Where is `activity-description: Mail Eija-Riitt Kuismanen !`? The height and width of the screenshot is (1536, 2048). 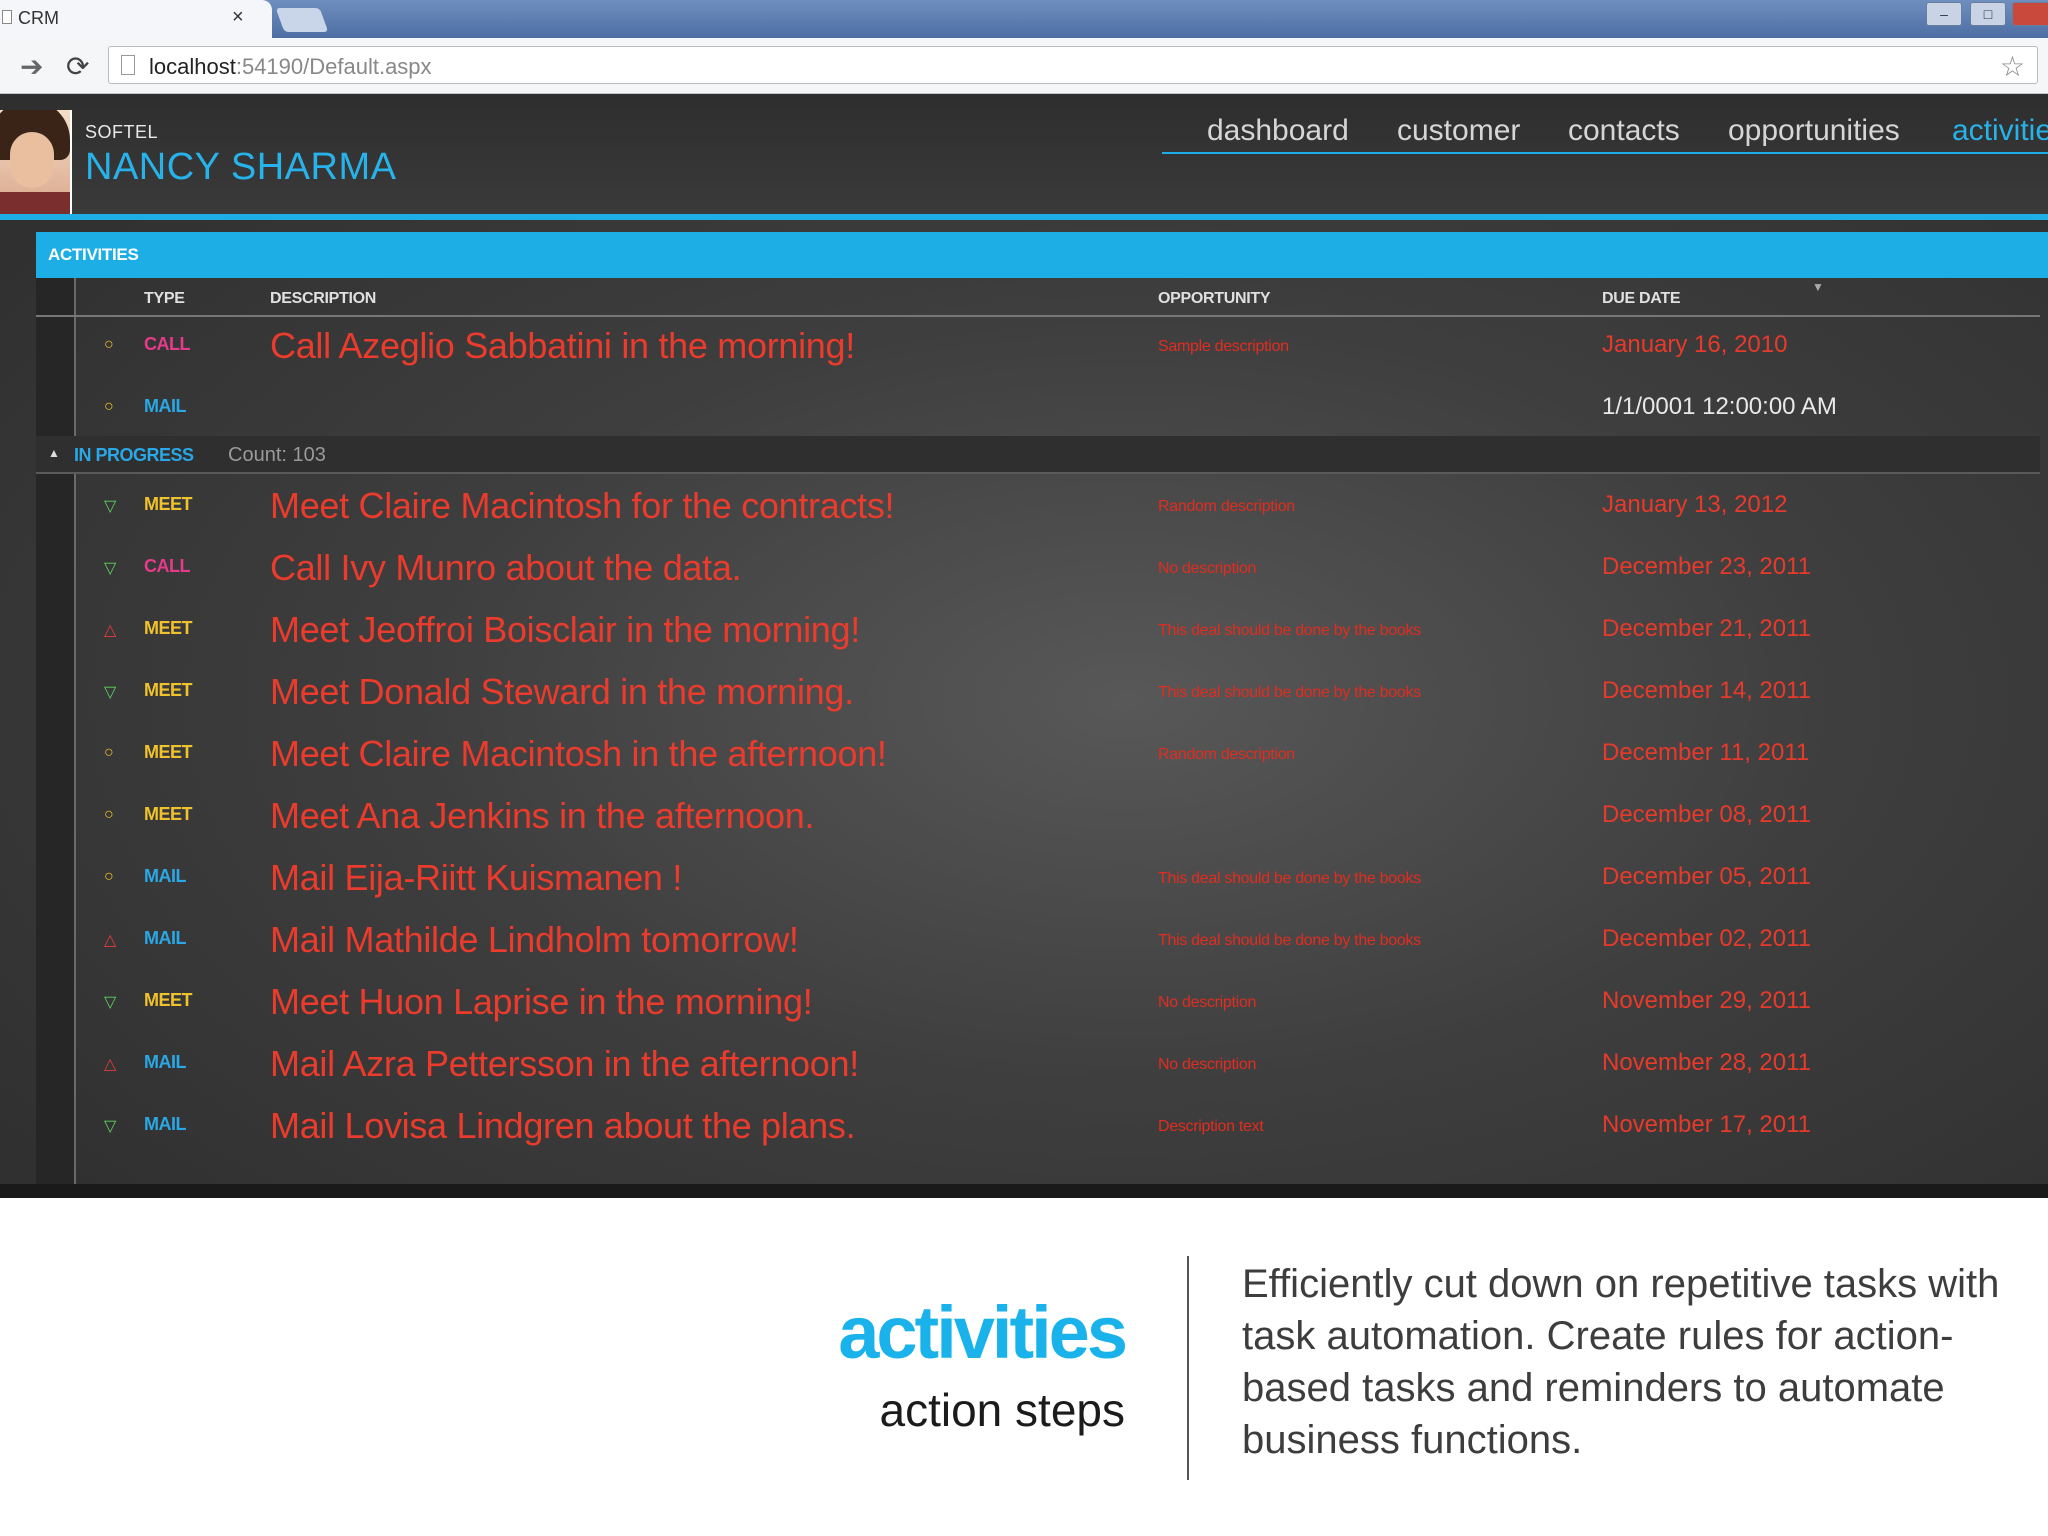
activity-description: Mail Eija-Riitt Kuismanen ! is located at coordinates (476, 877).